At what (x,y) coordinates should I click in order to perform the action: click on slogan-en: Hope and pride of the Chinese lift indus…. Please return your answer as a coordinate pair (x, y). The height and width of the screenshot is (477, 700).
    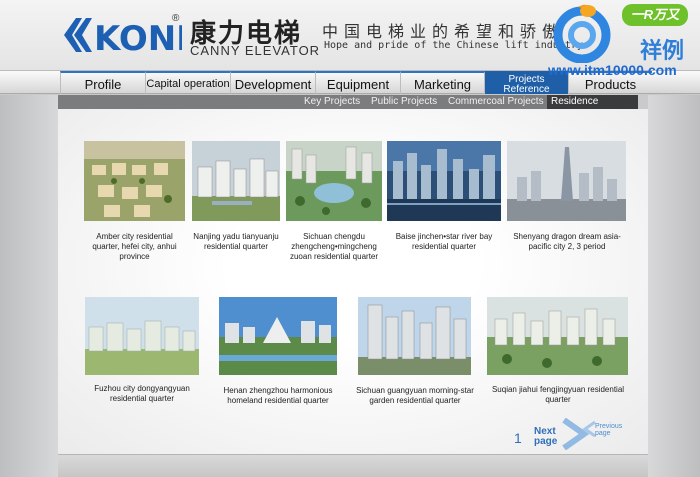
    Looking at the image, I should click on (453, 45).